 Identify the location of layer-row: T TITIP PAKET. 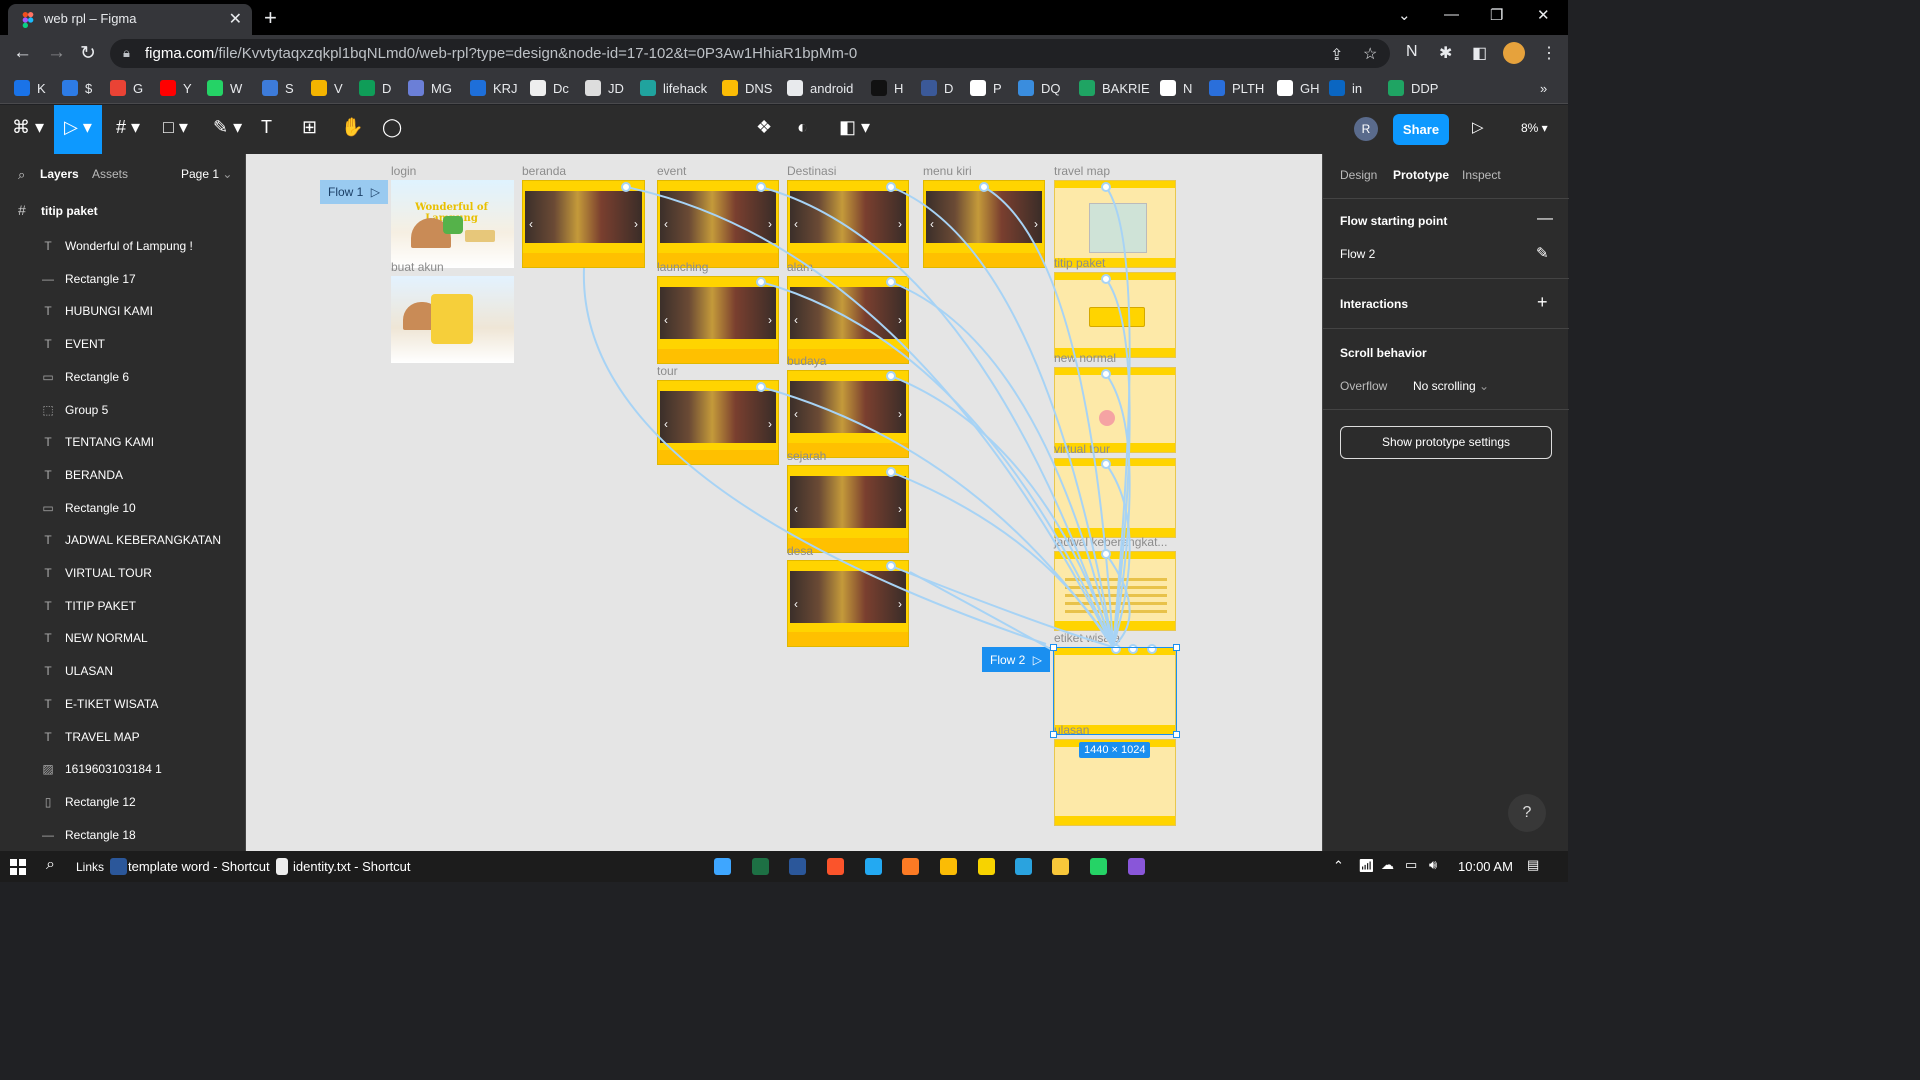
(123, 606).